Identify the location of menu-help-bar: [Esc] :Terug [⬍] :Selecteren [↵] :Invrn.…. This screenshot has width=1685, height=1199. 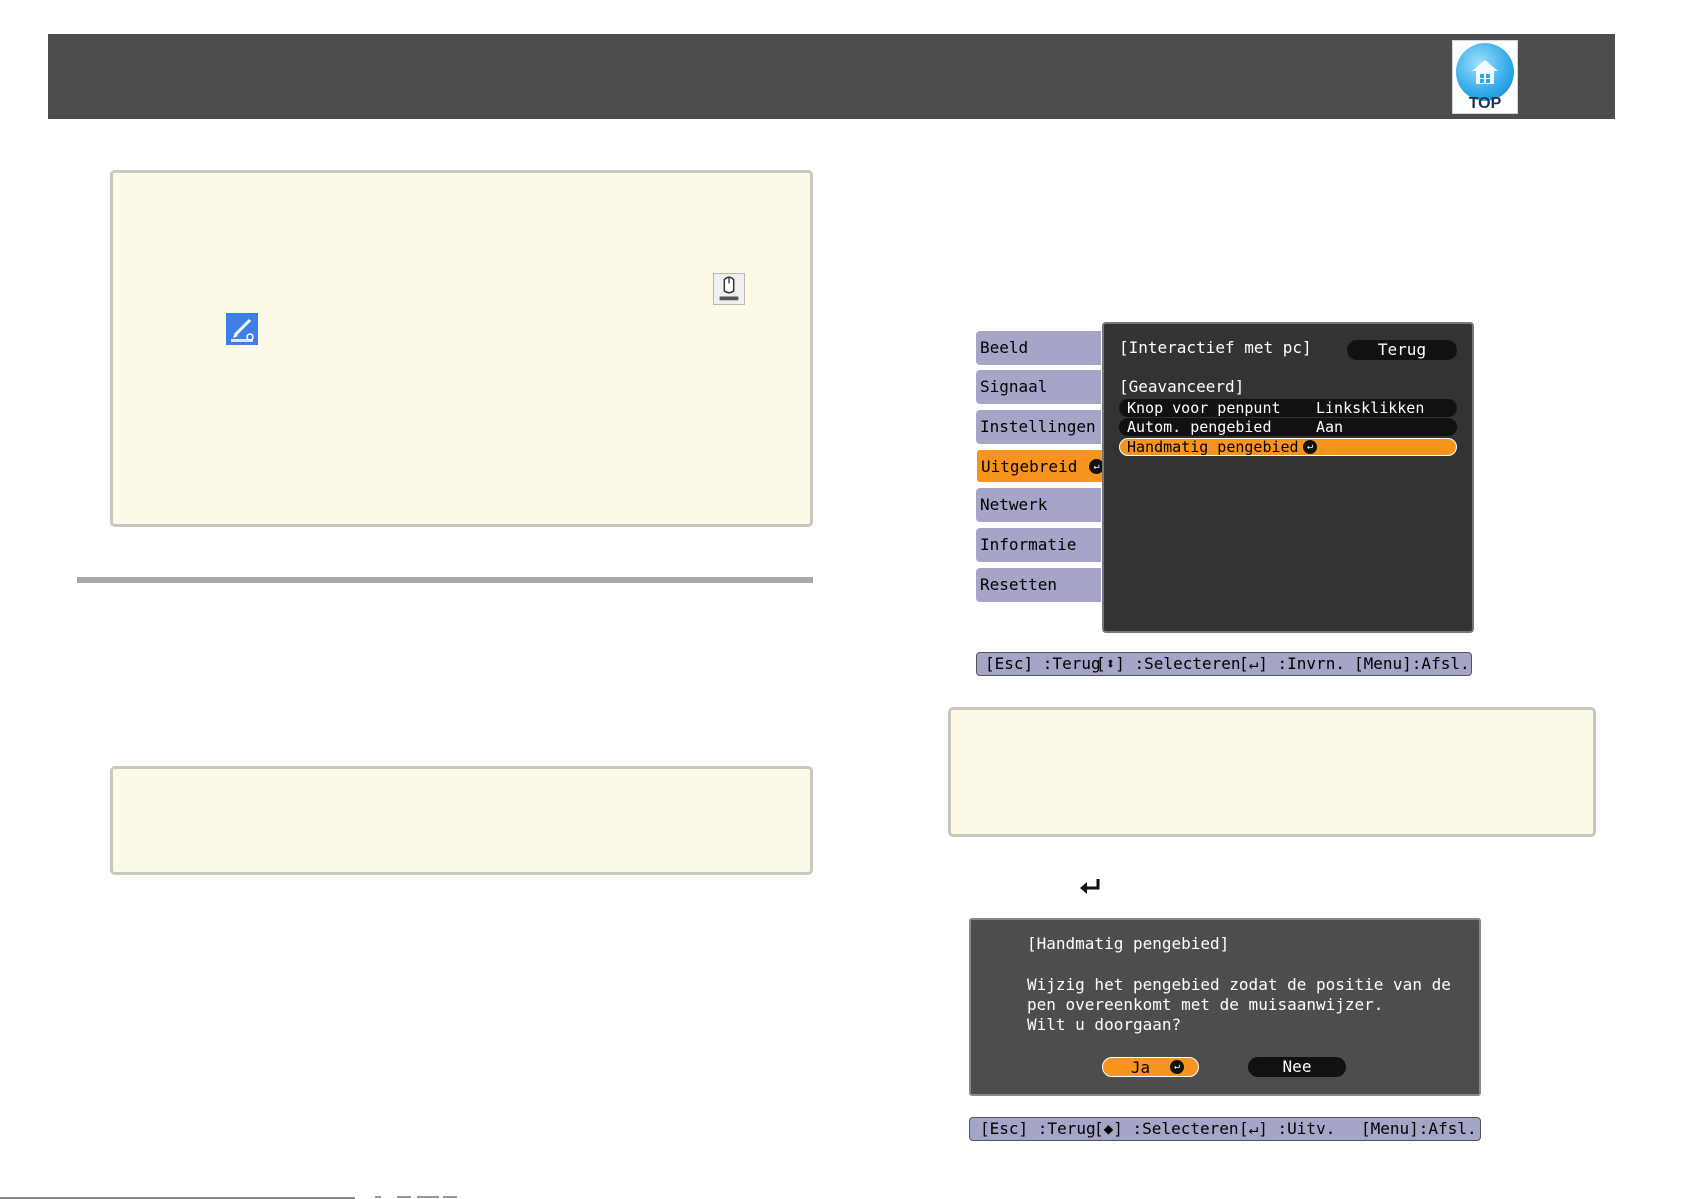
(1224, 664).